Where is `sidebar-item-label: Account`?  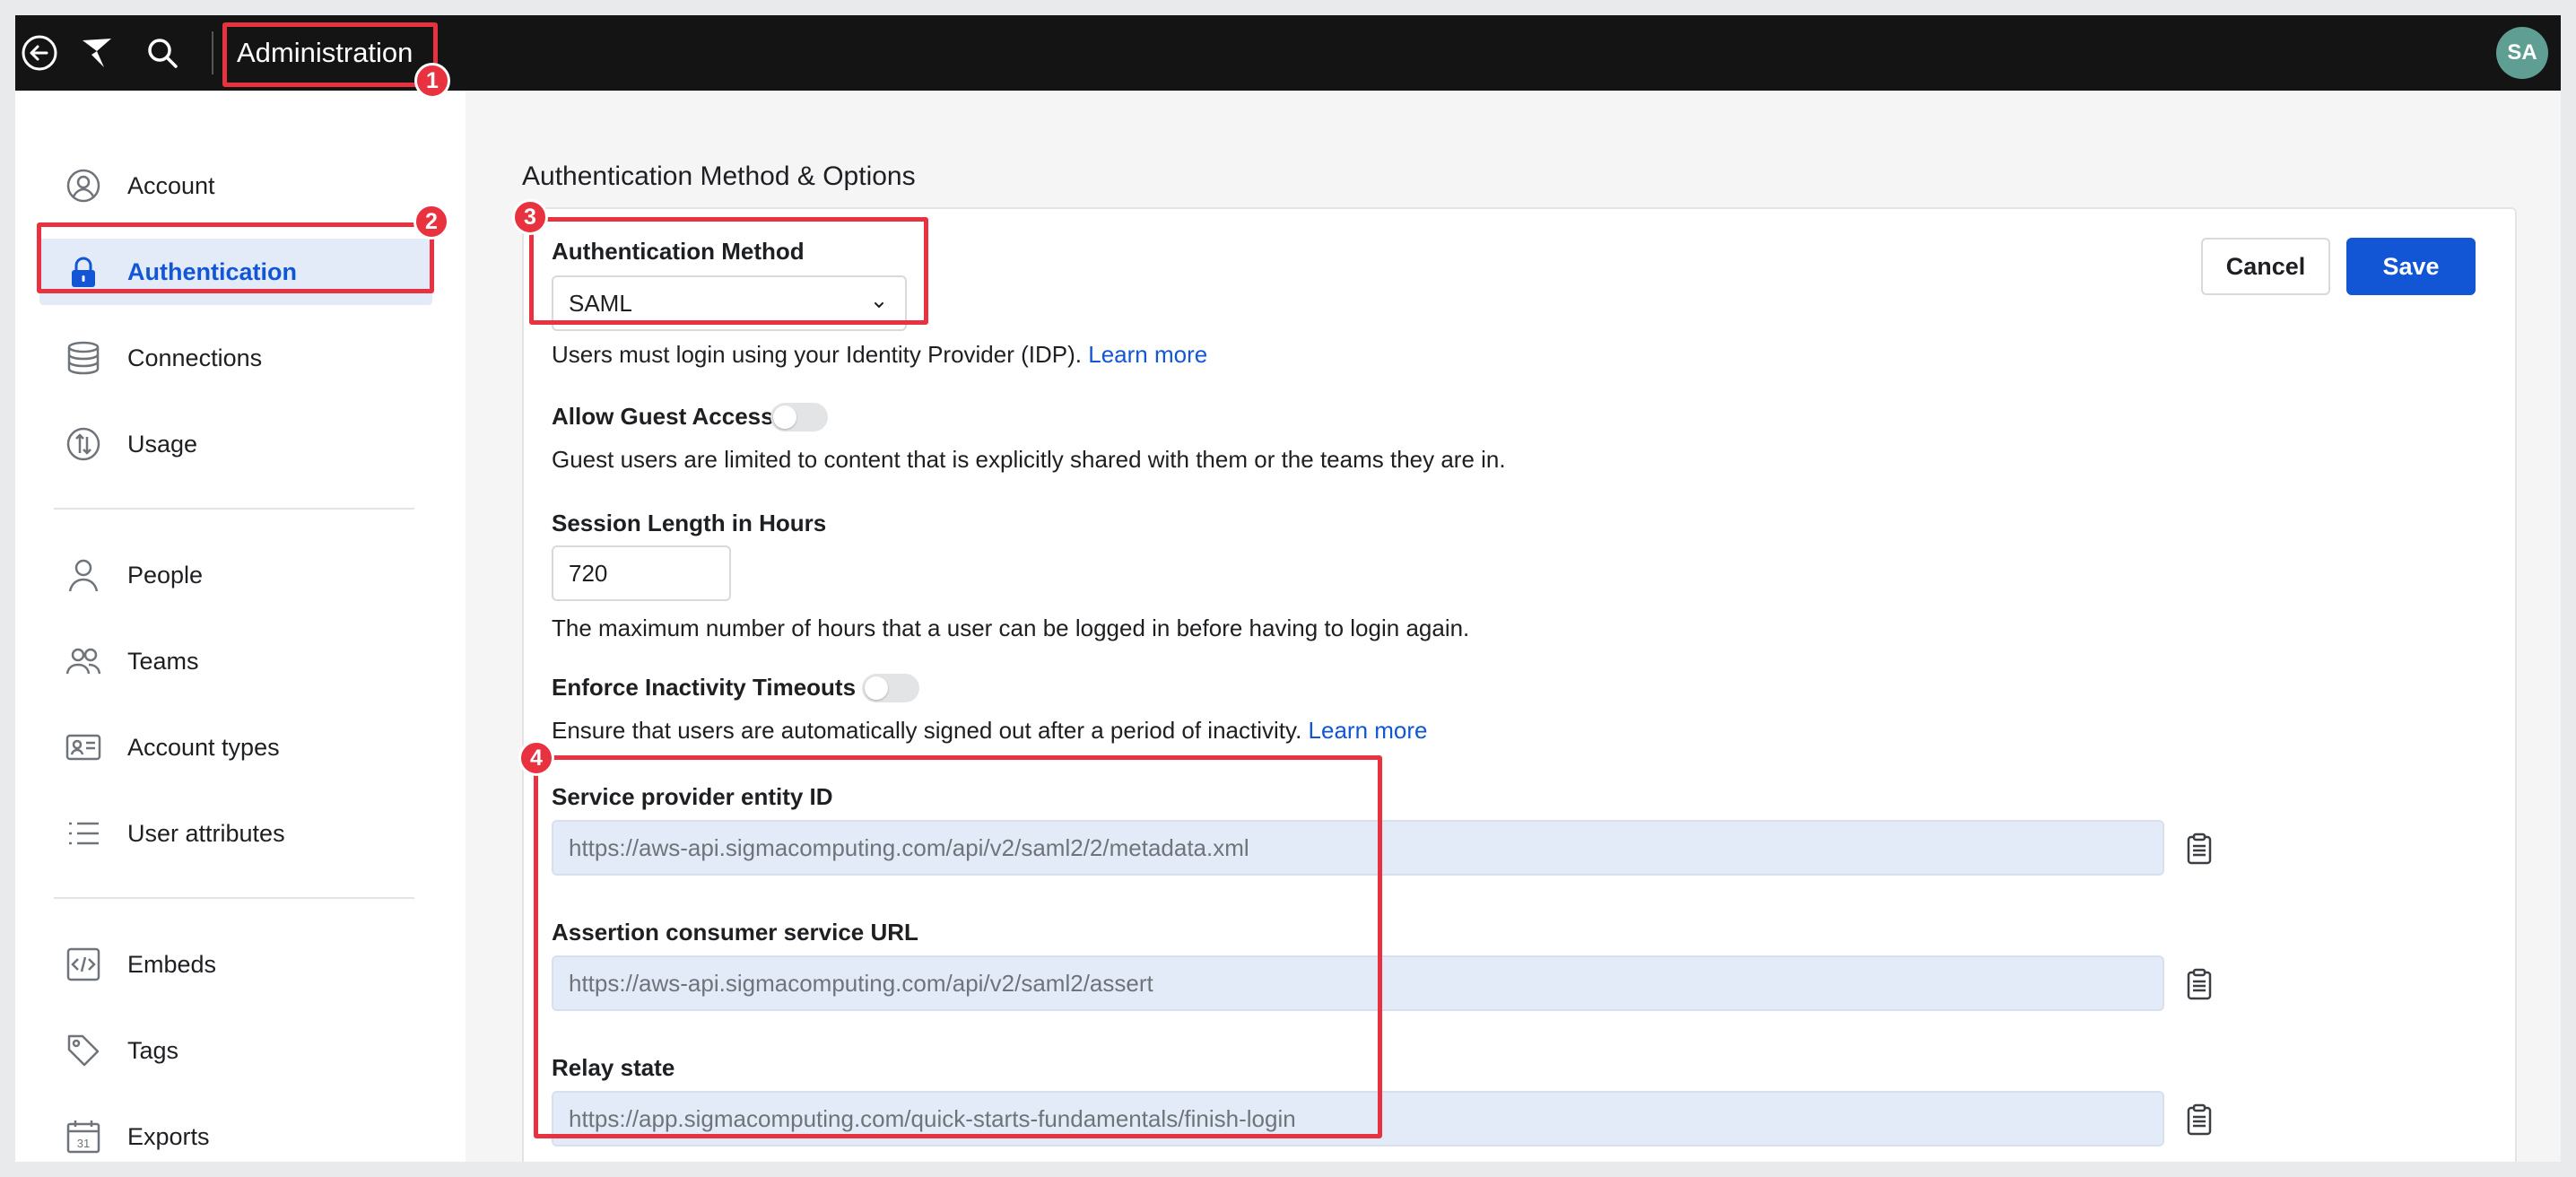 sidebar-item-label: Account is located at coordinates (171, 185).